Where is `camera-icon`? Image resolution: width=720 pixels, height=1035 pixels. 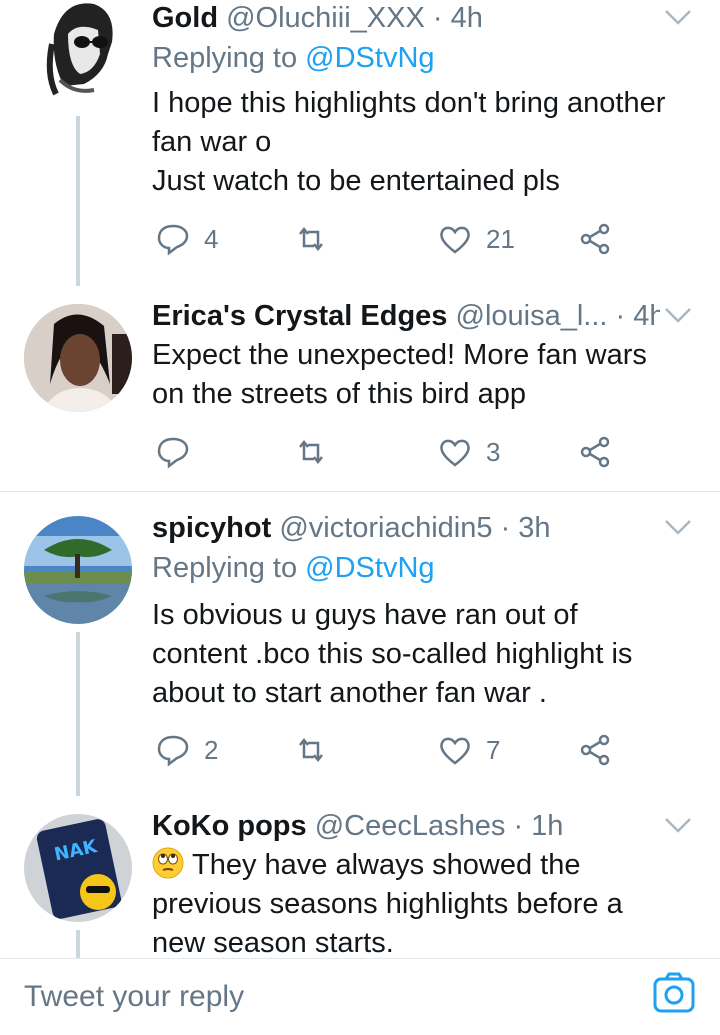 camera-icon is located at coordinates (674, 993).